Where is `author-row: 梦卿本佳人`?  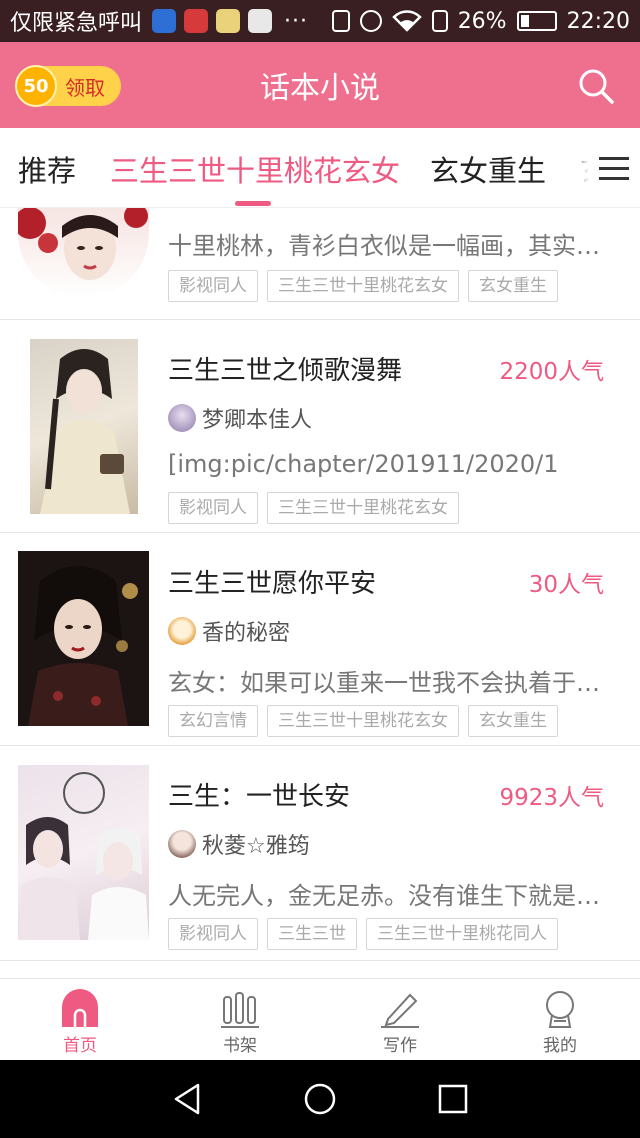
author-row: 梦卿本佳人 is located at coordinates (240, 418).